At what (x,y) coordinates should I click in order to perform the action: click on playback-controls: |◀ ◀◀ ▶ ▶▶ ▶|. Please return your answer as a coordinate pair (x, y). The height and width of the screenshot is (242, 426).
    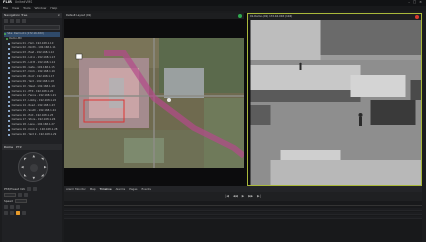
    Looking at the image, I should click on (243, 196).